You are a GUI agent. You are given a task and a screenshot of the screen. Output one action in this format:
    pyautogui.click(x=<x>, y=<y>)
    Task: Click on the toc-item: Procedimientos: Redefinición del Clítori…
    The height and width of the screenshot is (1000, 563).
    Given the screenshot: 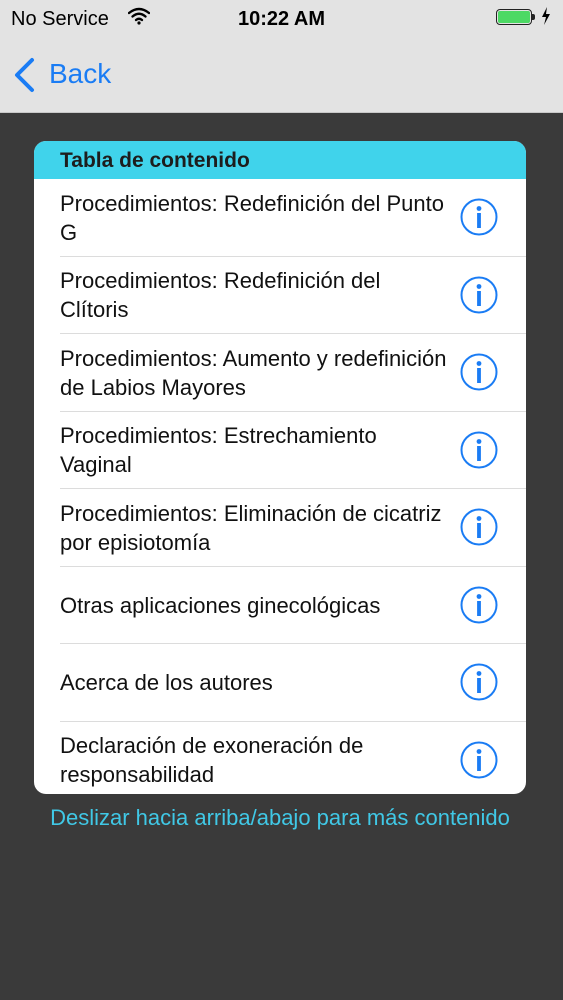 What is the action you would take?
    pyautogui.click(x=280, y=296)
    